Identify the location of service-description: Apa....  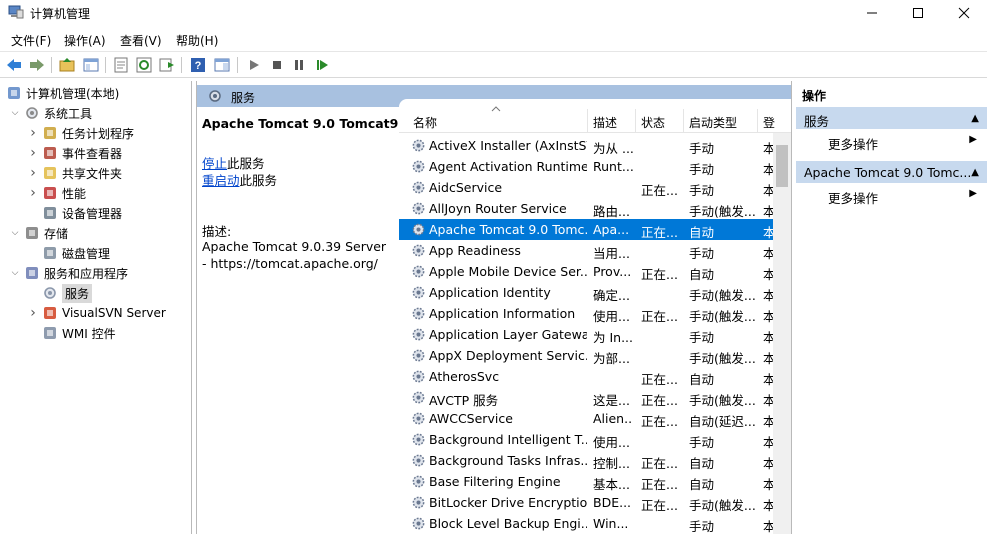
(611, 229).